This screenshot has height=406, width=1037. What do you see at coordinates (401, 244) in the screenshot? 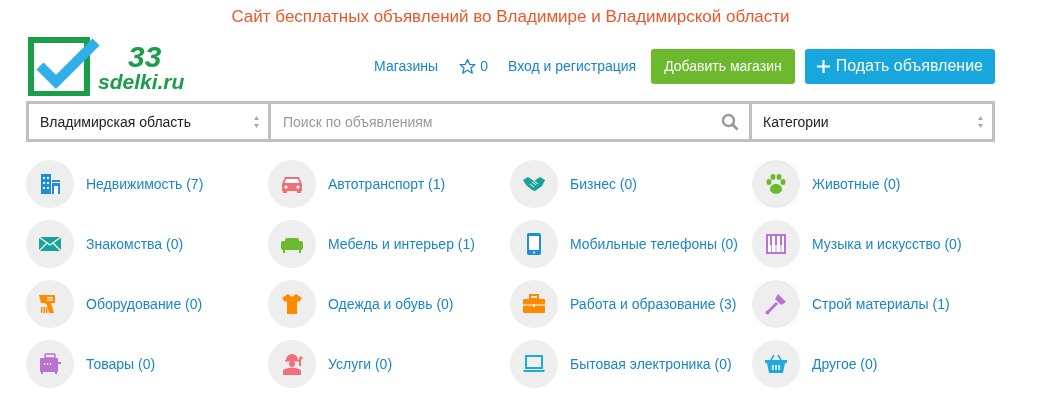
I see `category-link: Мебель и интерьер (1)` at bounding box center [401, 244].